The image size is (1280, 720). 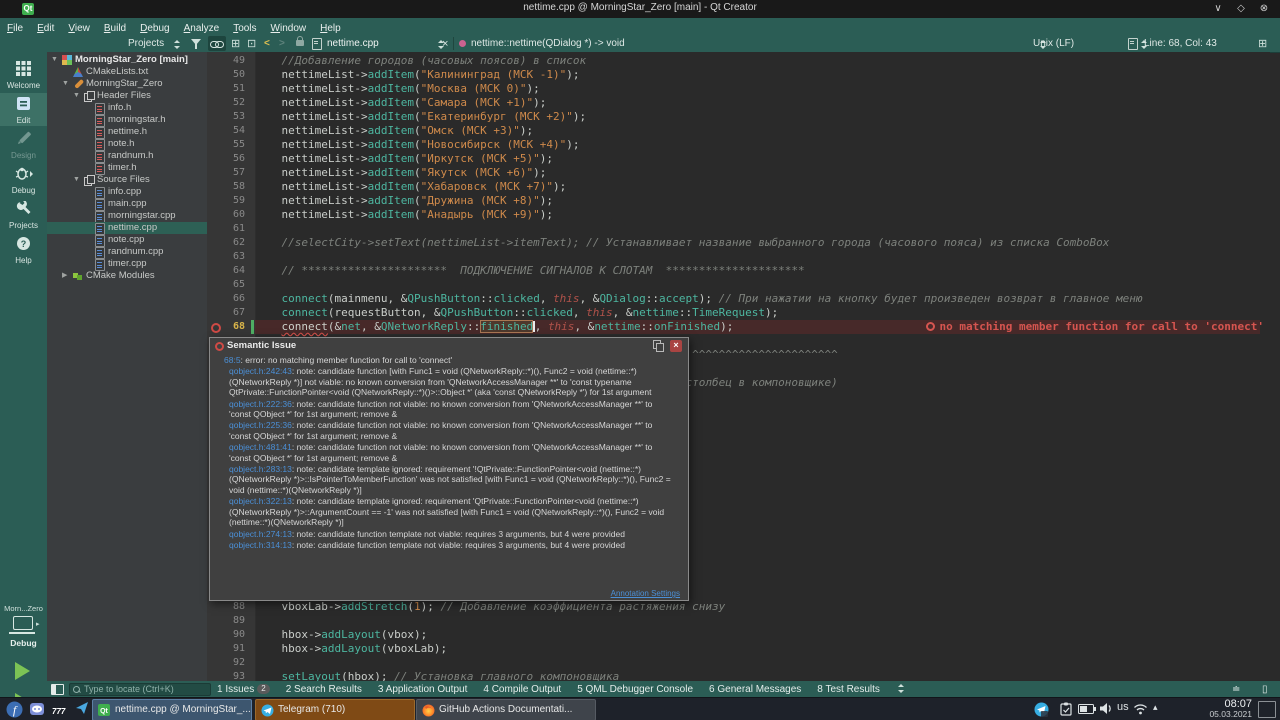 I want to click on sidebar-mode-edit: Edit, so click(x=23, y=109).